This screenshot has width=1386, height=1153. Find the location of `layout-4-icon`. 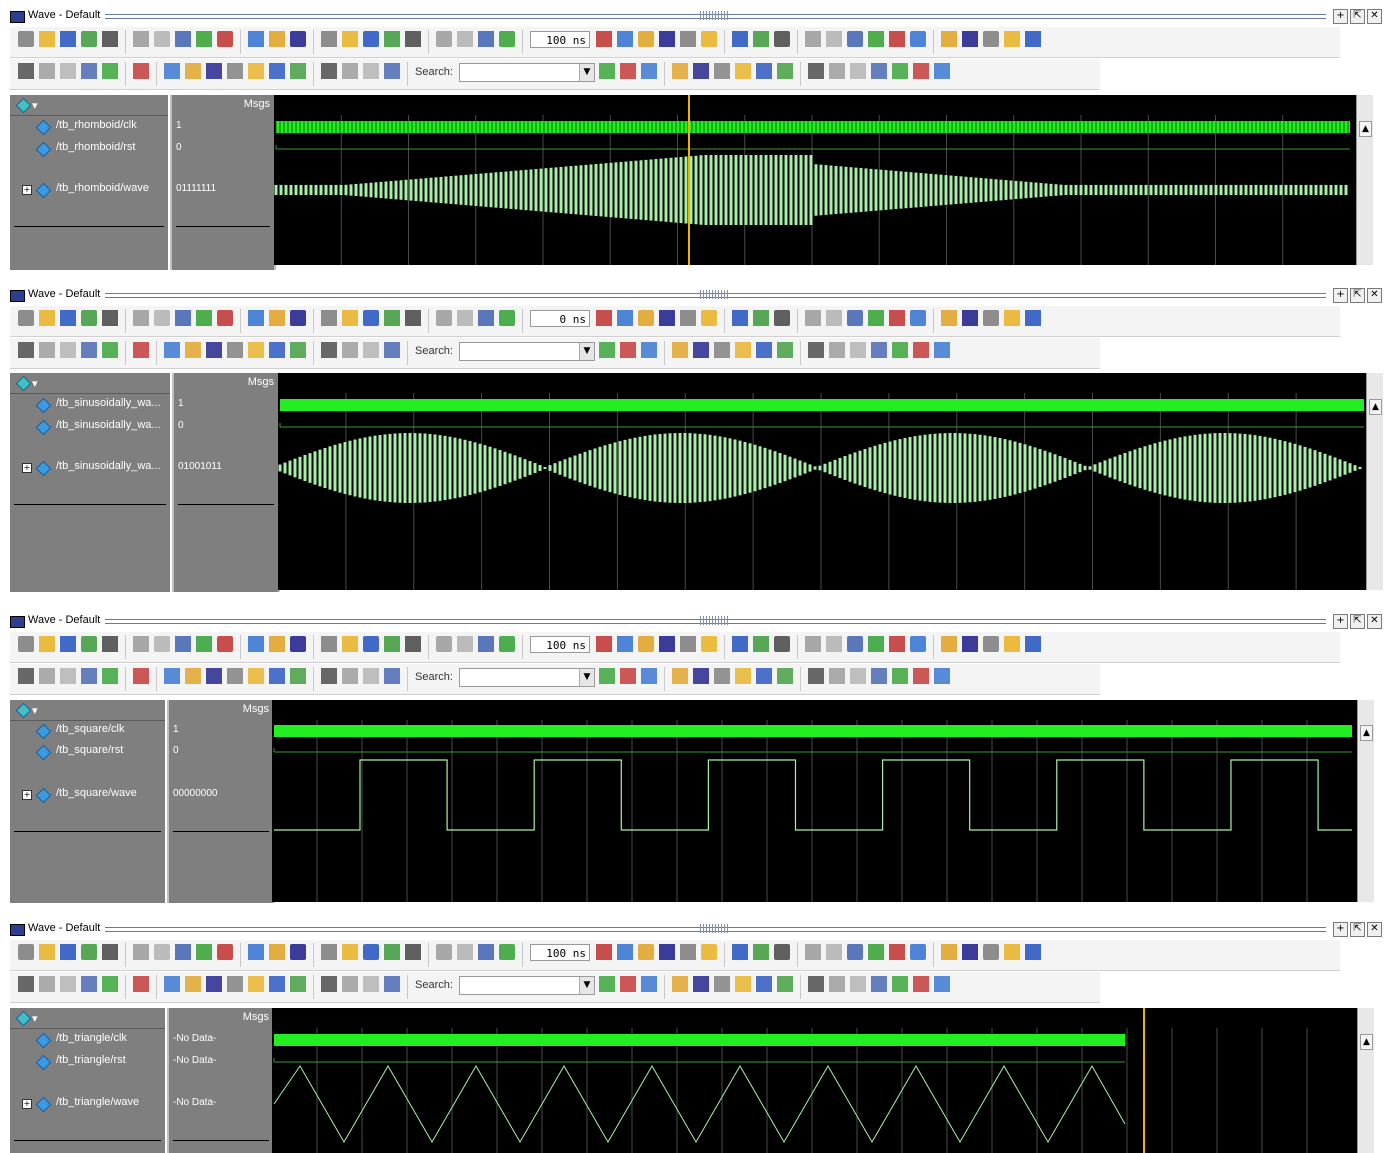

layout-4-icon is located at coordinates (1012, 318).